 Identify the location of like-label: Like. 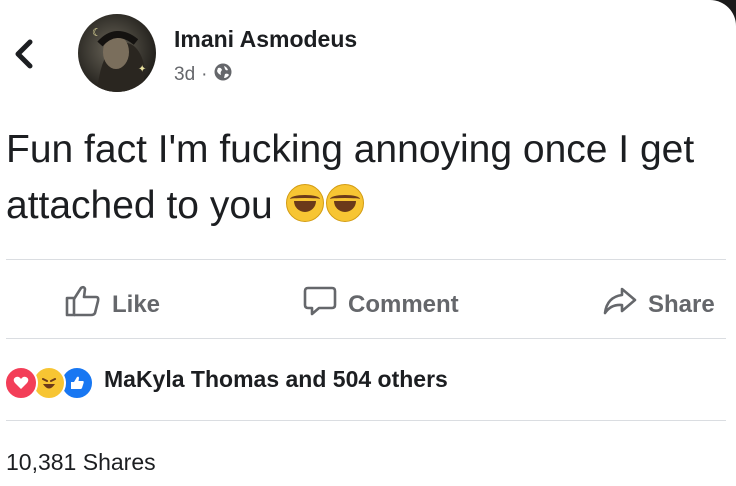
(136, 304).